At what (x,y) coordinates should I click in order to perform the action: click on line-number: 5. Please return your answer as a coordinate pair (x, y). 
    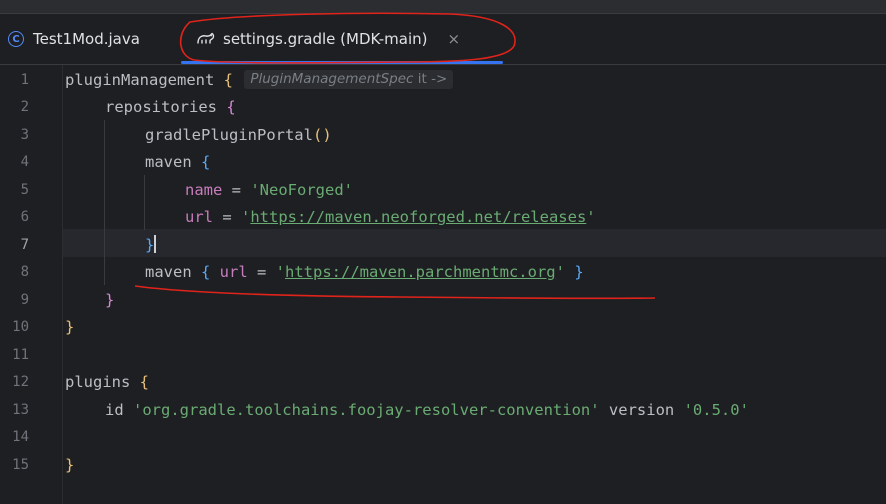
    Looking at the image, I should click on (24, 189).